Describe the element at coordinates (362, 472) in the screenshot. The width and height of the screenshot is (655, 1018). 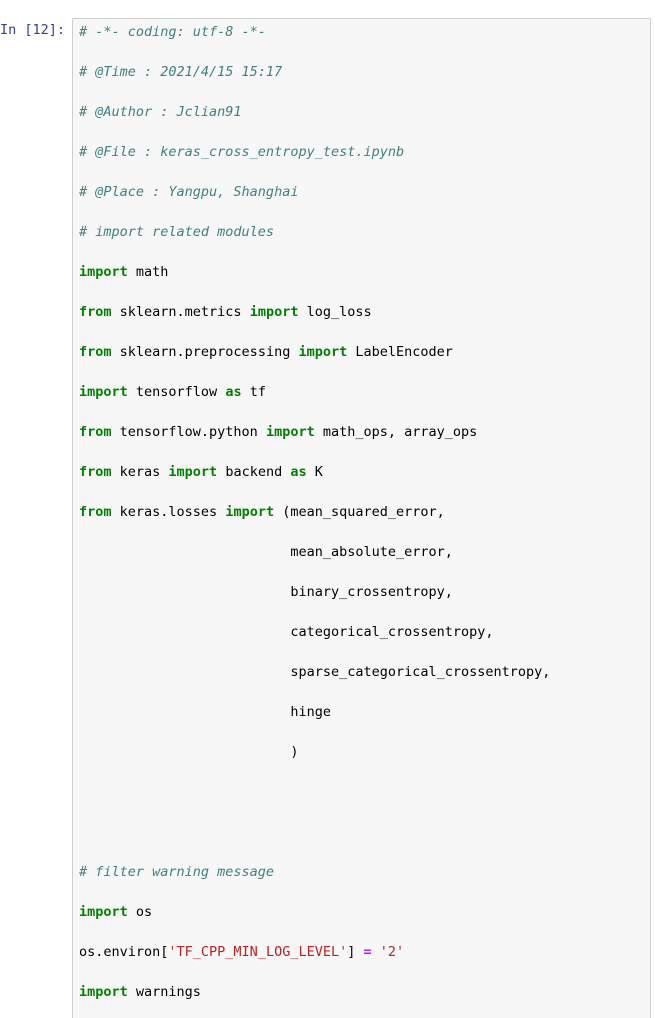
I see `code-line: from keras import backend as K` at that location.